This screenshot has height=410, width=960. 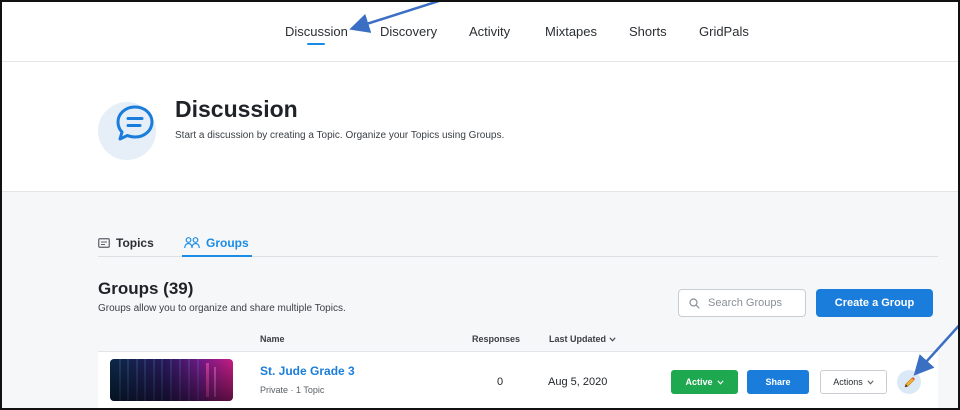 What do you see at coordinates (272, 339) in the screenshot?
I see `column-name: Name` at bounding box center [272, 339].